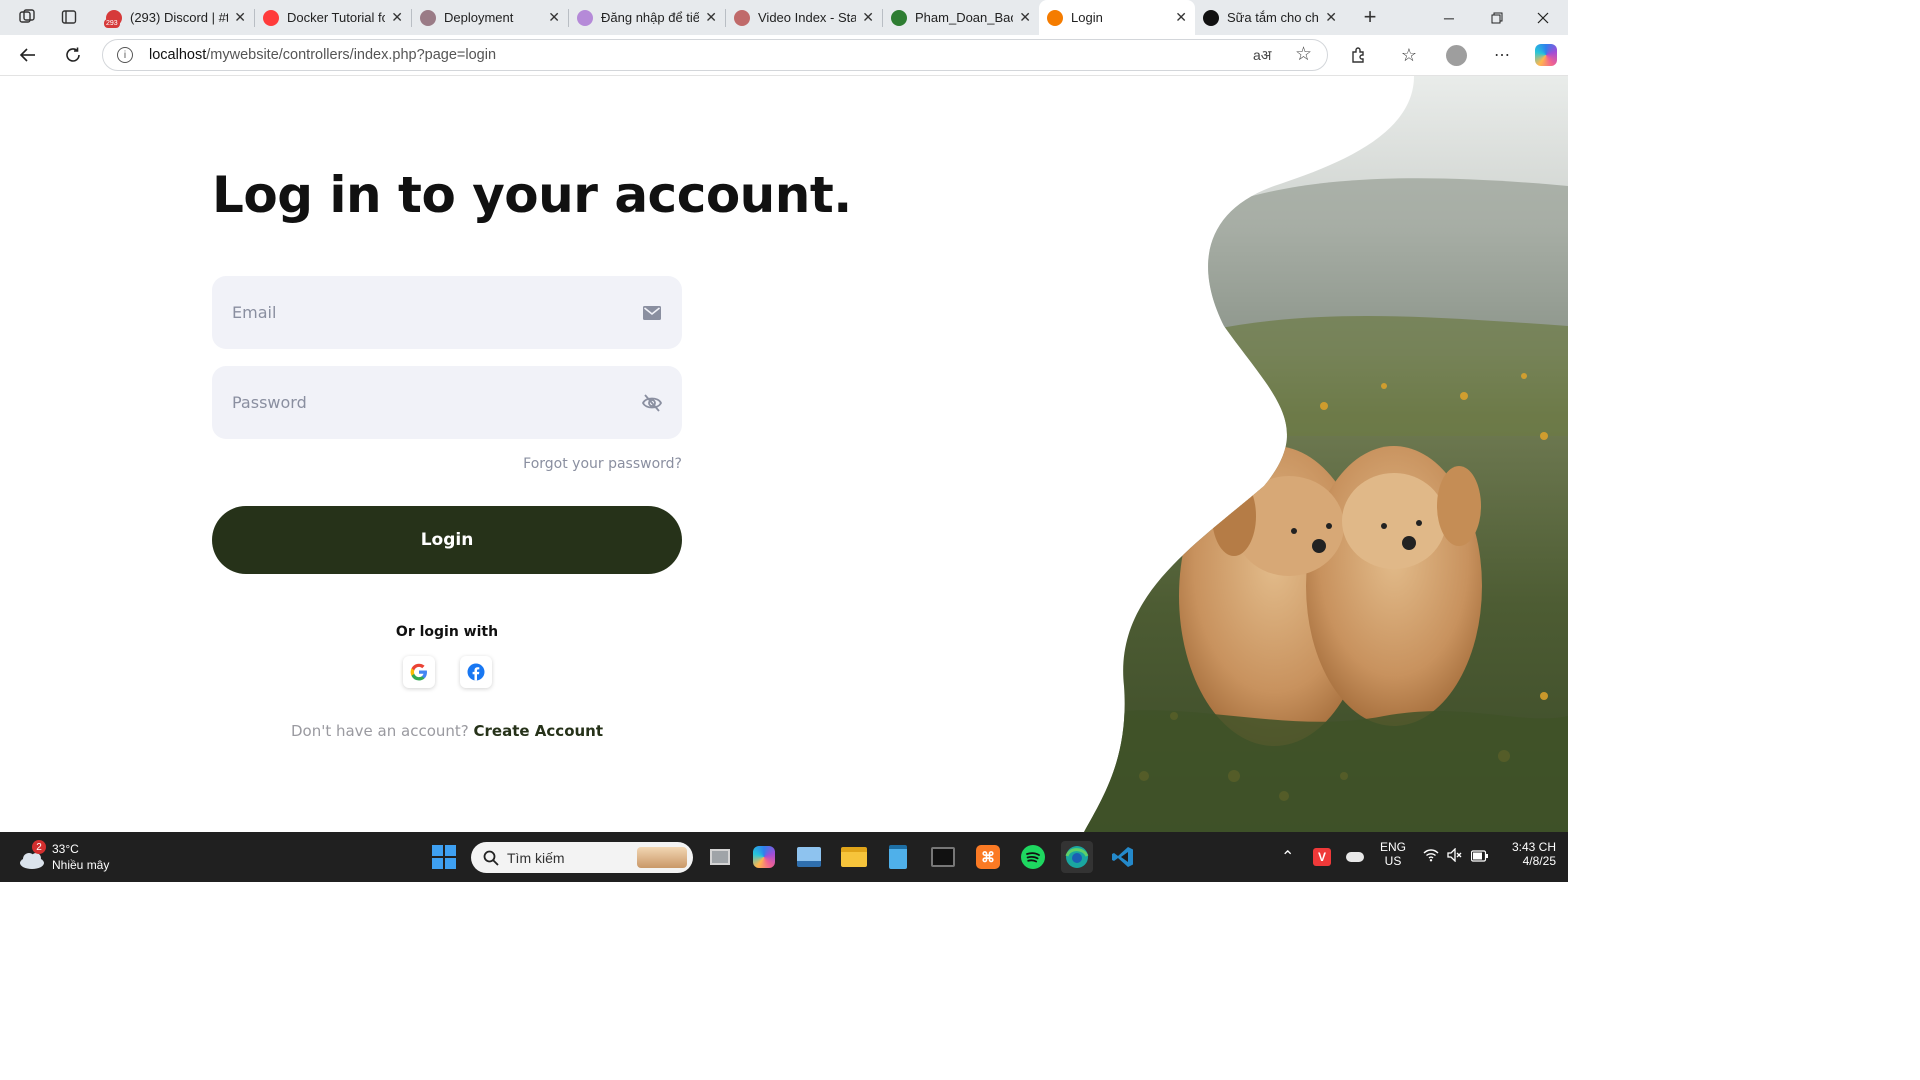  I want to click on browser-tab: Video Index - Sta ✕, so click(804, 17).